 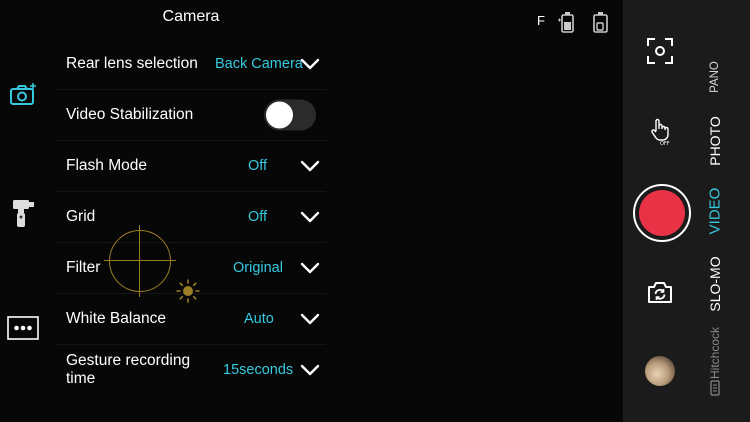 What do you see at coordinates (259, 64) in the screenshot?
I see `setting-value: Back Camera` at bounding box center [259, 64].